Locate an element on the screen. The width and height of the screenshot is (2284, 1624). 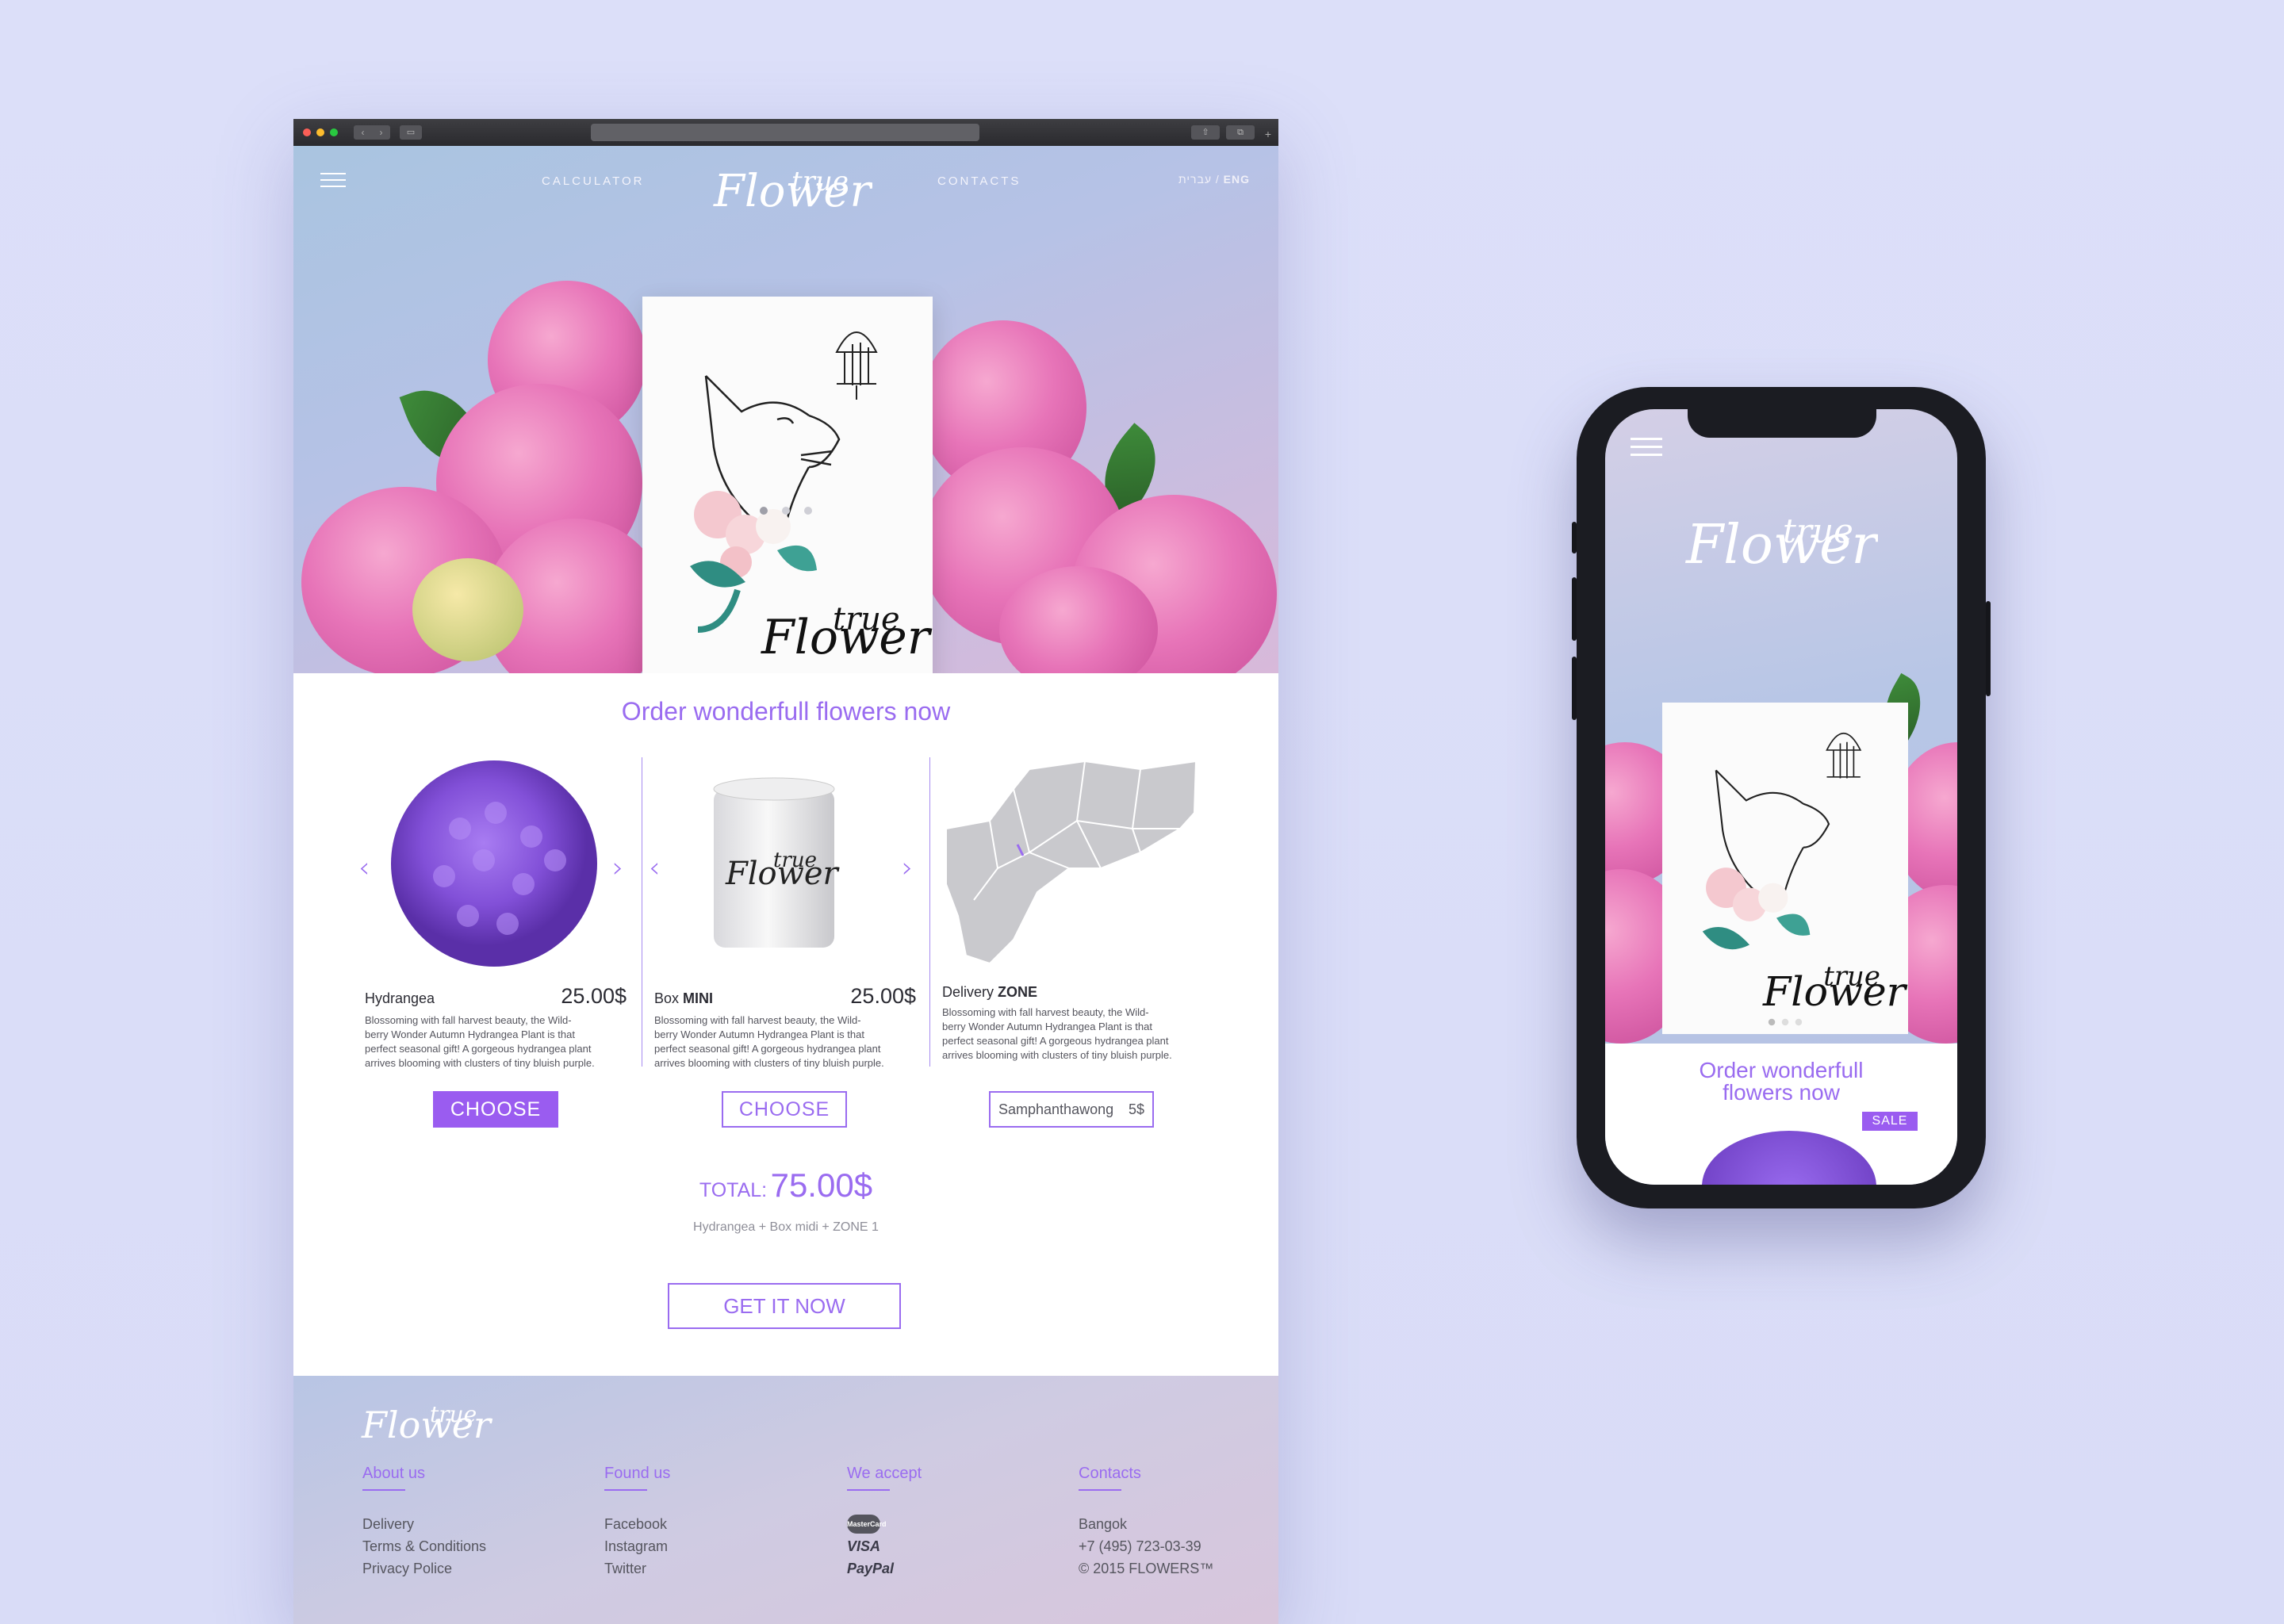
visa-icon: VISA is located at coordinates (864, 1546).